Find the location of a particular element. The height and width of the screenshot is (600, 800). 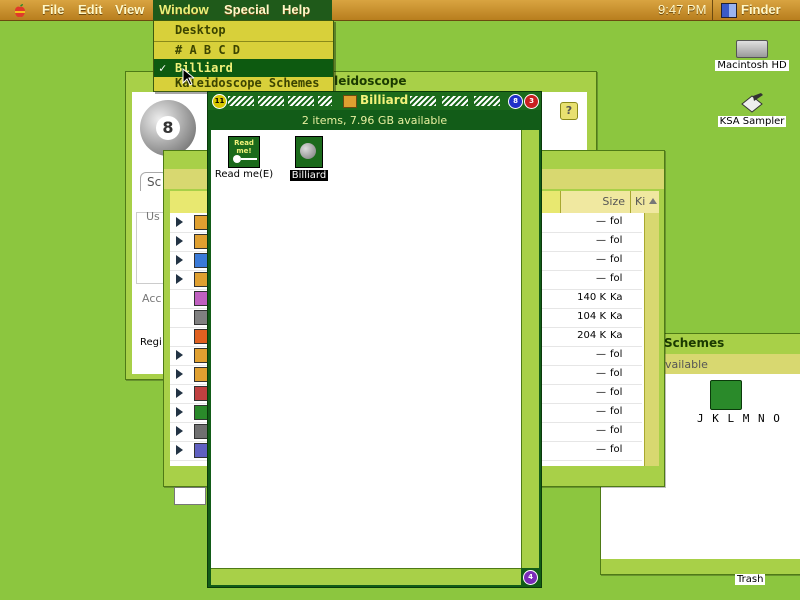

close-box-icon: 11 is located at coordinates (219, 101).